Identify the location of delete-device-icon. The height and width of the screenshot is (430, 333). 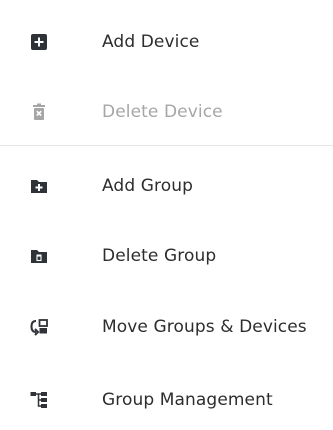
(39, 112).